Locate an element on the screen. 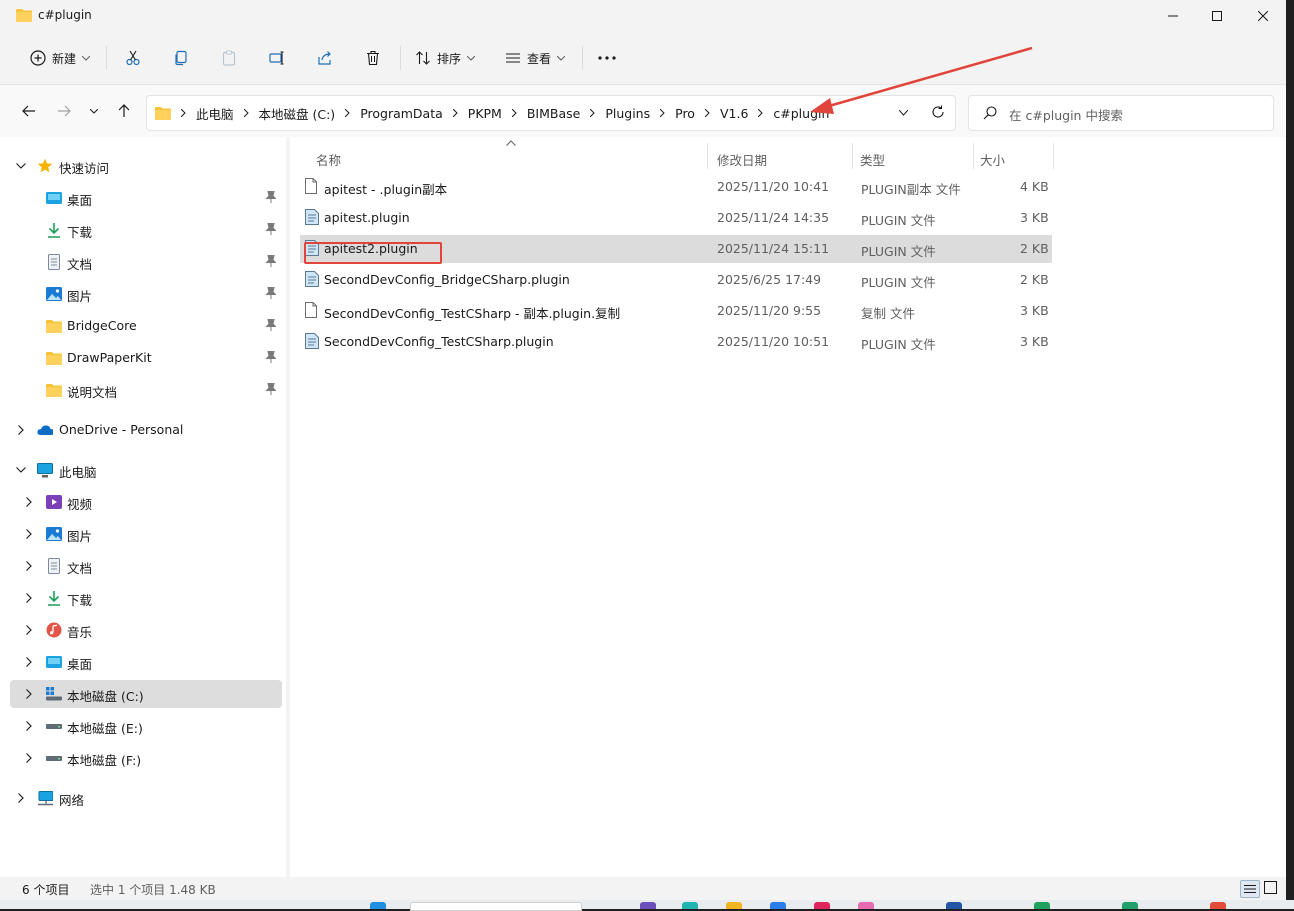 This screenshot has width=1294, height=911. delete-button is located at coordinates (373, 58).